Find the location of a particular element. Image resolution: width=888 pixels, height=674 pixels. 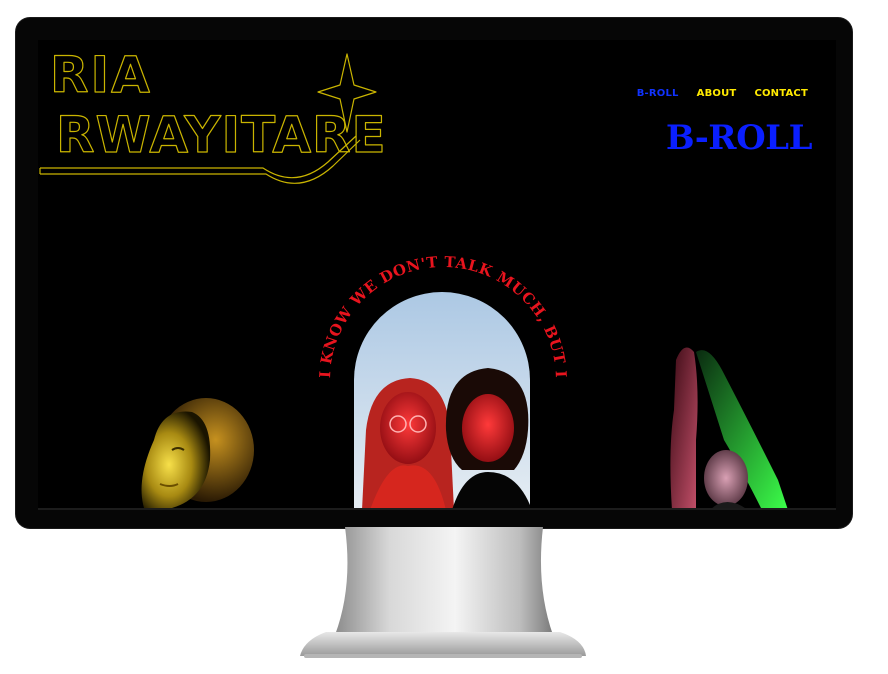

top-navigation: B-ROLL ABOUT CONTACT is located at coordinates (722, 93).